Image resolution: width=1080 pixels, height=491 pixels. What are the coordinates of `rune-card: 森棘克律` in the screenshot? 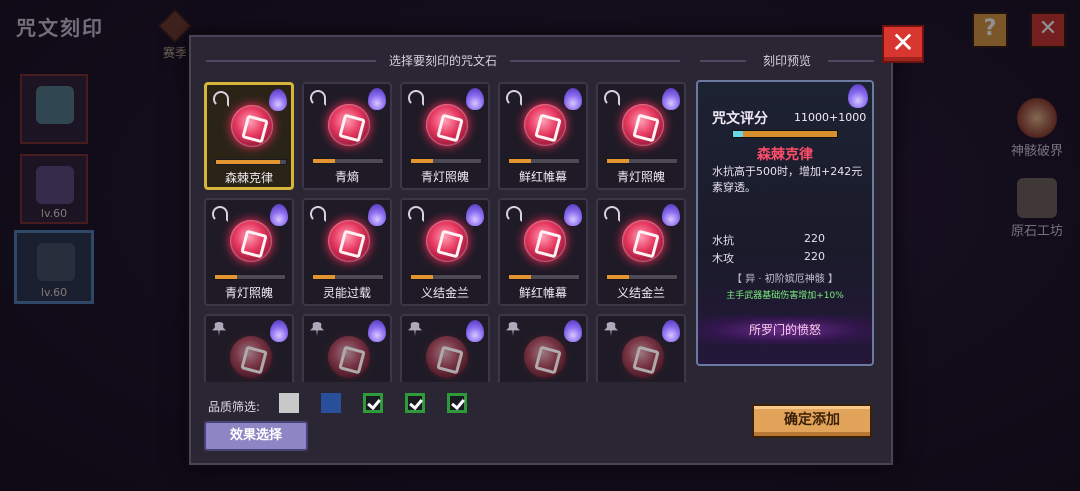 It's located at (249, 136).